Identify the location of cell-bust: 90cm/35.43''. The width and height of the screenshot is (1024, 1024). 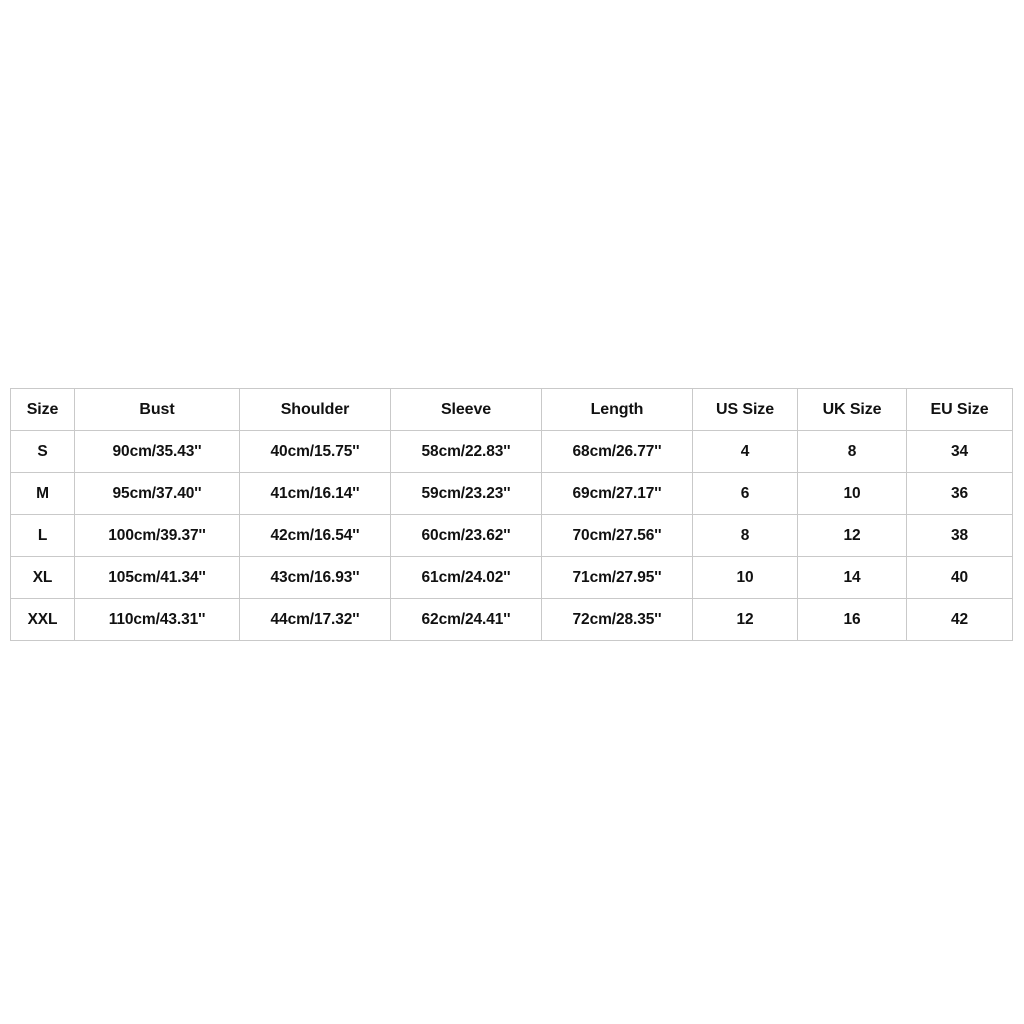
(157, 451).